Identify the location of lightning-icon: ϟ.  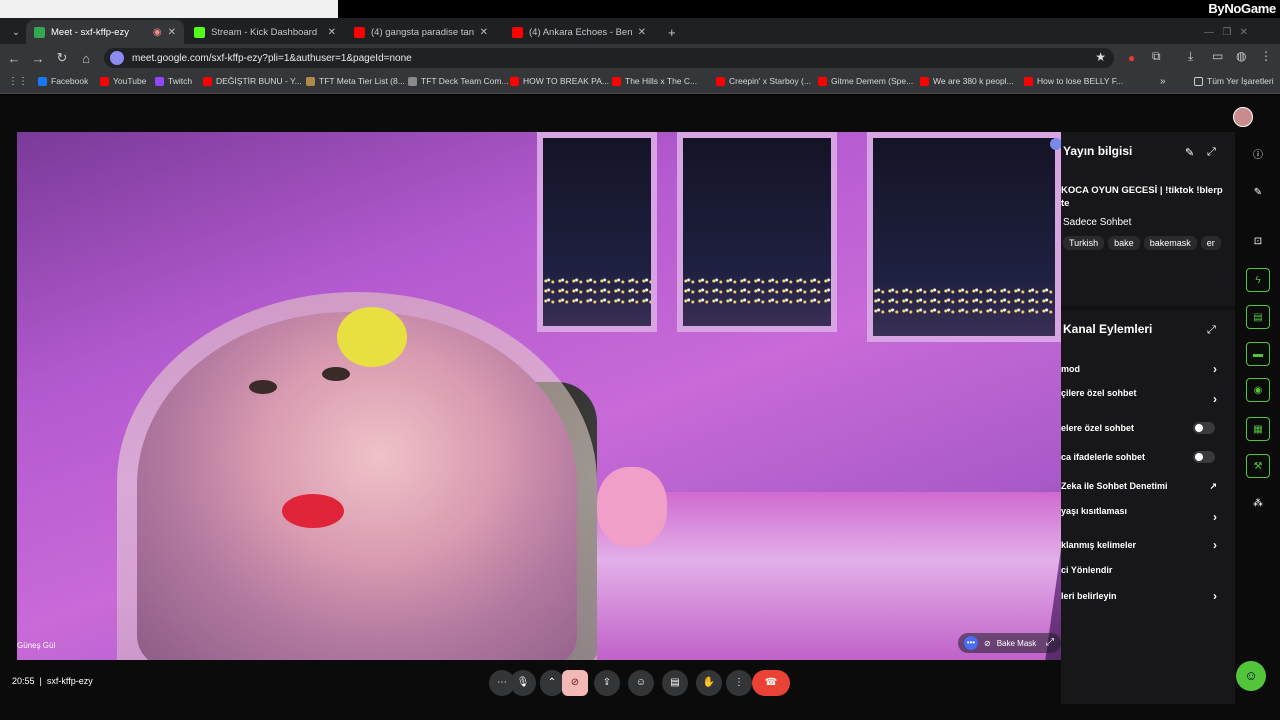
(1258, 280).